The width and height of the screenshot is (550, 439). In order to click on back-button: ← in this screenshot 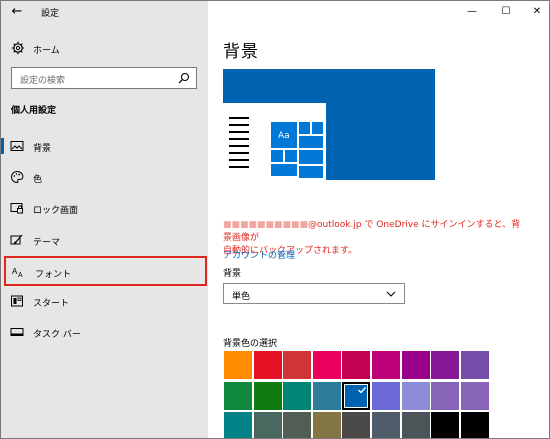, I will do `click(17, 12)`.